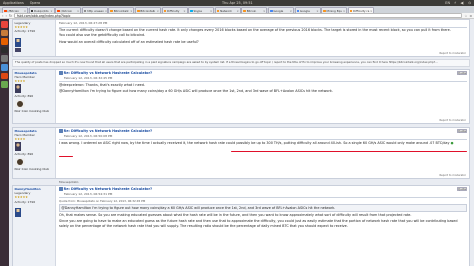 This screenshot has width=474, height=266. I want to click on address-text: fsbt.com/abb.org/index.php?topic, so click(43, 15).